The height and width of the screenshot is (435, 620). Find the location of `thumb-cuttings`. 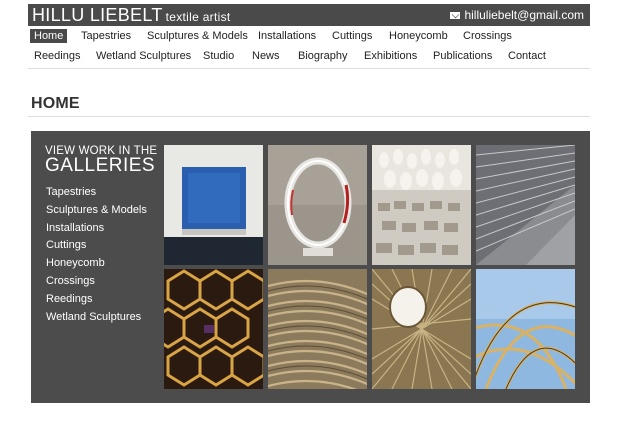

thumb-cuttings is located at coordinates (525, 205).